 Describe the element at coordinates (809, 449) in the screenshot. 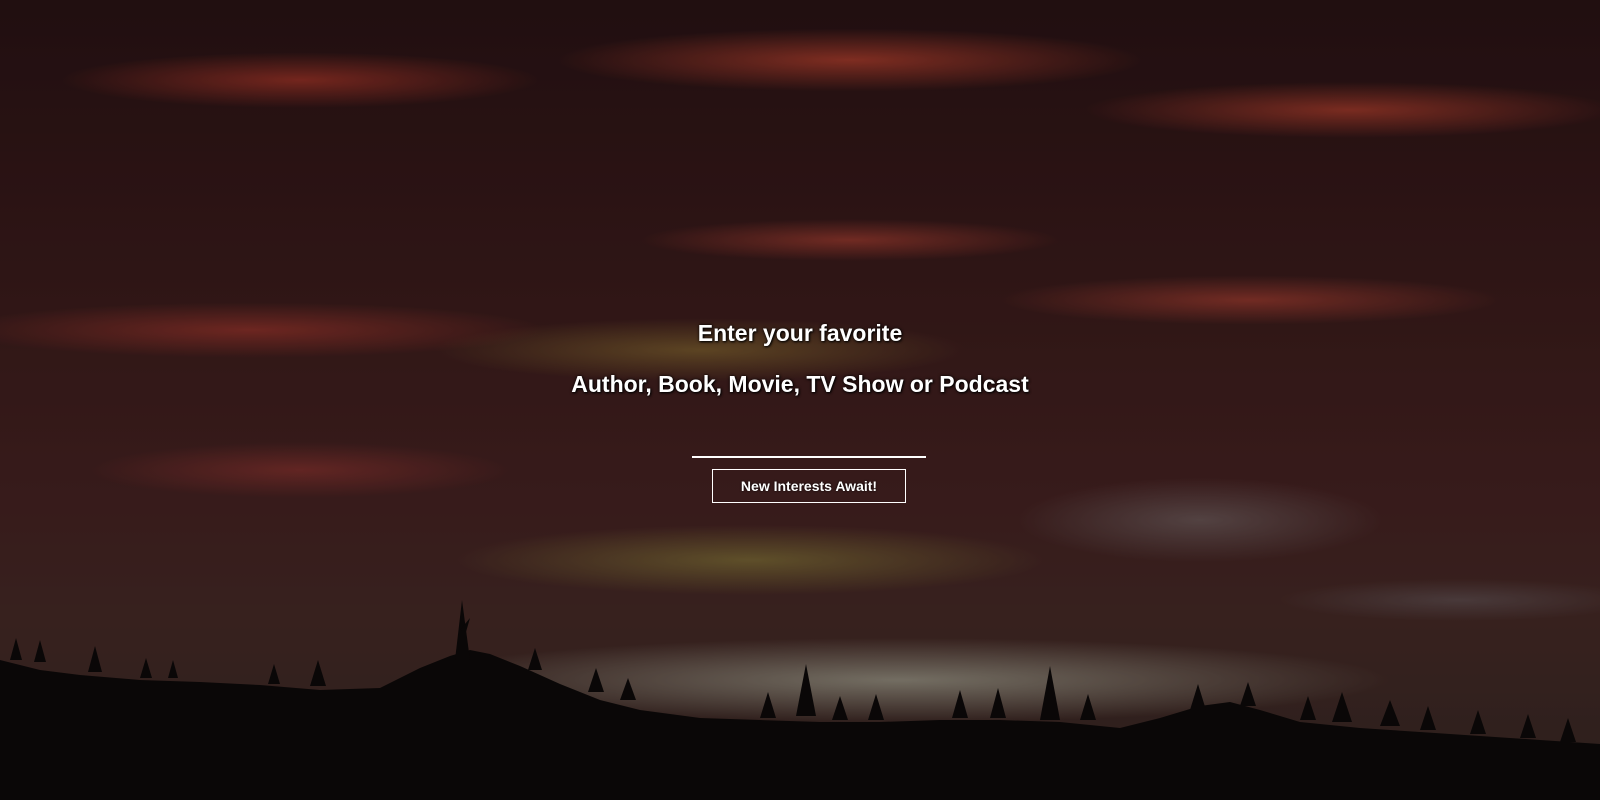

I see `favorite-search-input` at that location.